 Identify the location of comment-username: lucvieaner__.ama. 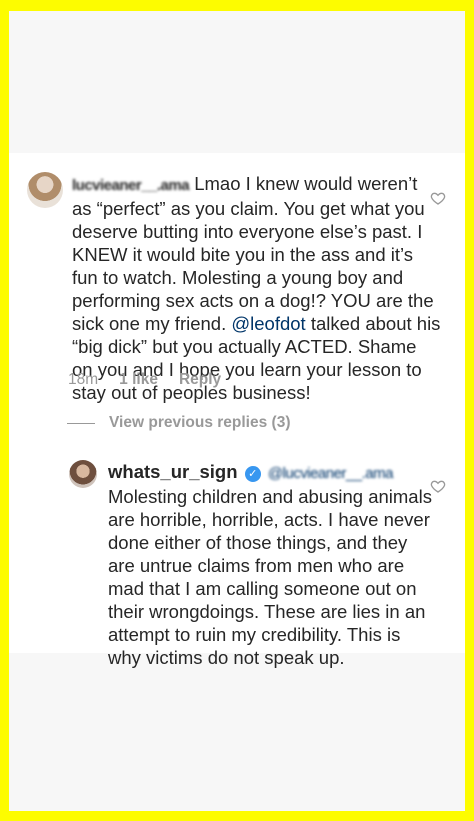
(131, 185).